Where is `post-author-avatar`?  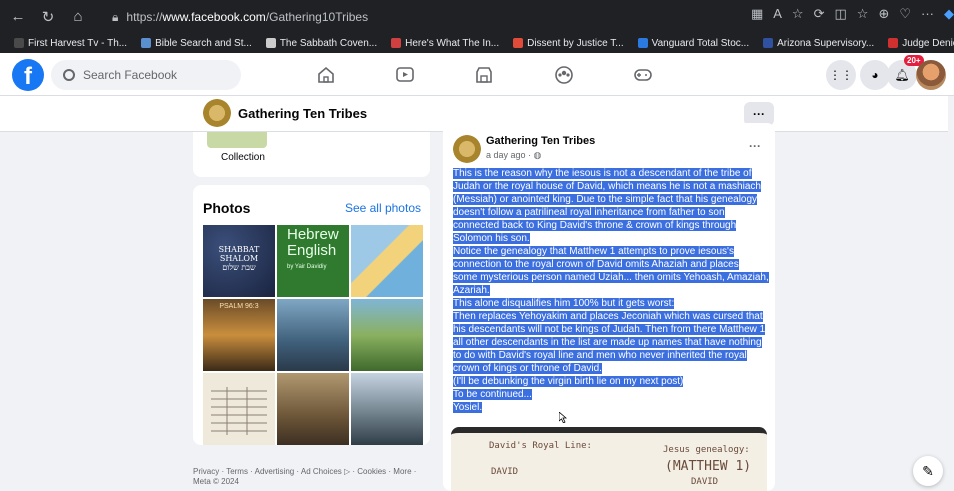 post-author-avatar is located at coordinates (467, 149).